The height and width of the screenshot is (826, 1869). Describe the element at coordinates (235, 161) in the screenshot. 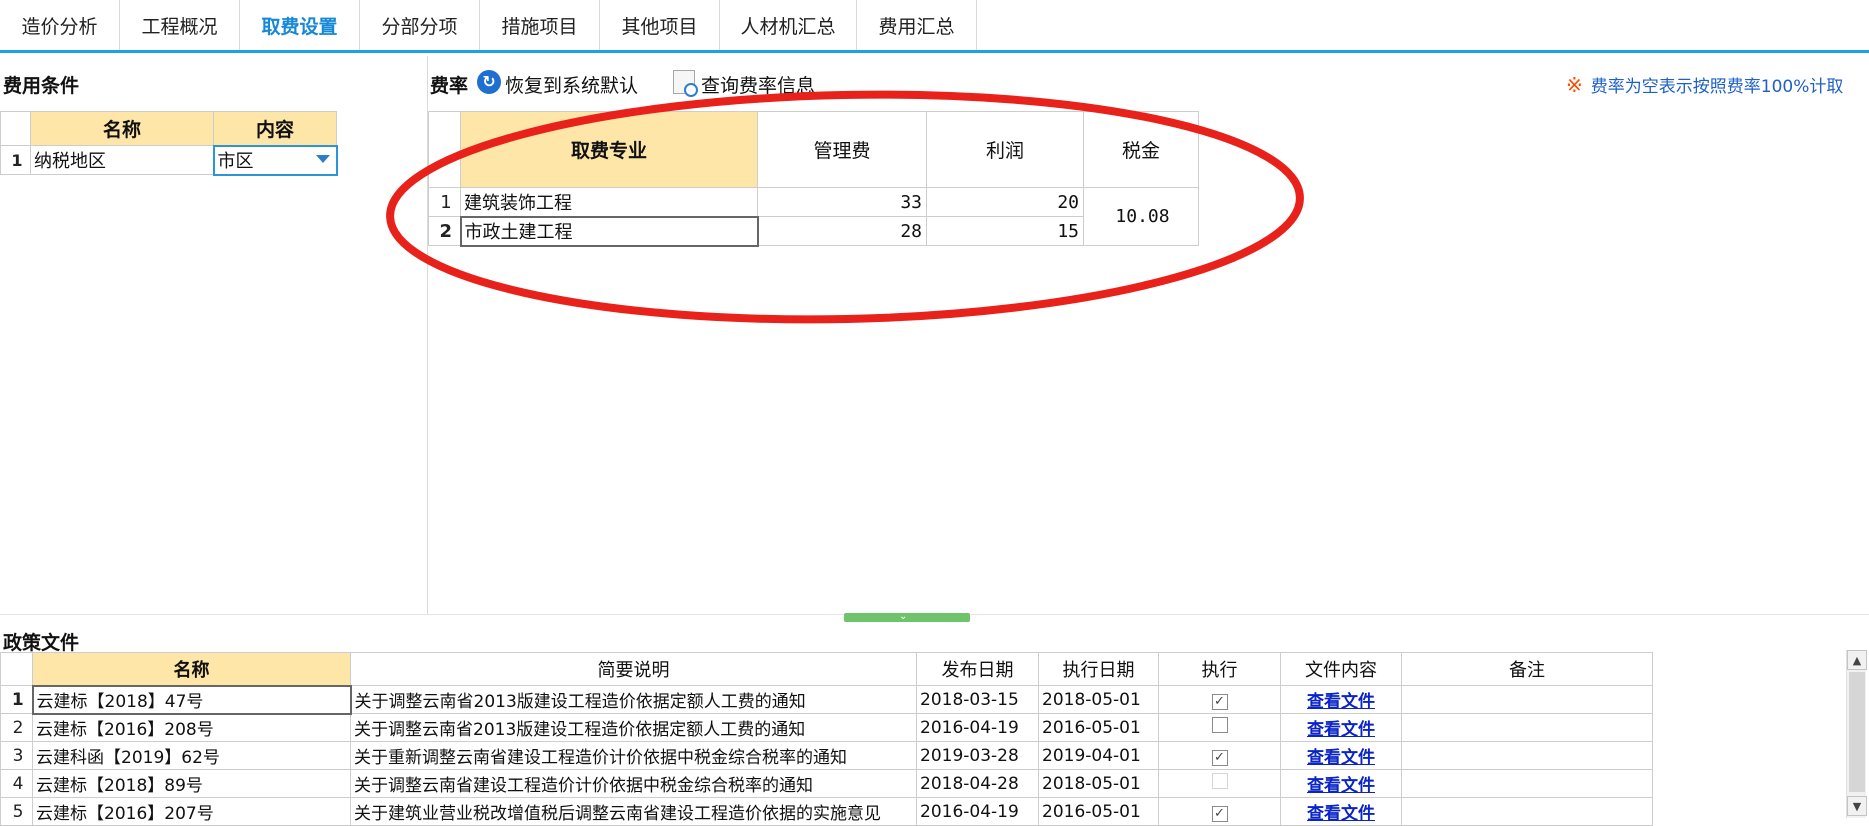

I see `condition-content-value: 市区` at that location.